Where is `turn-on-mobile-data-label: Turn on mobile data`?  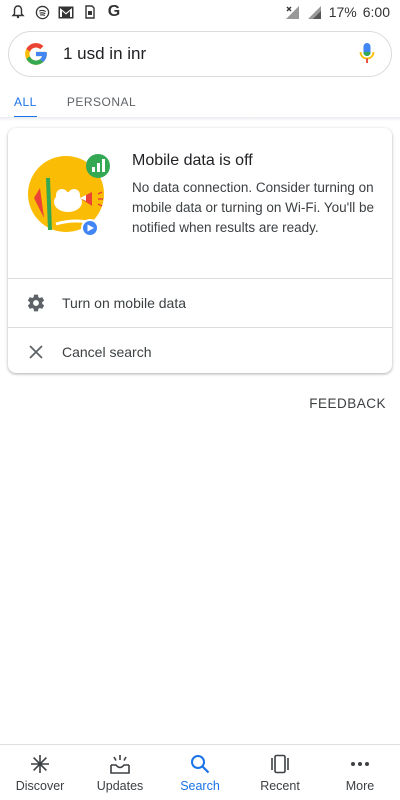
turn-on-mobile-data-label: Turn on mobile data is located at coordinates (124, 303).